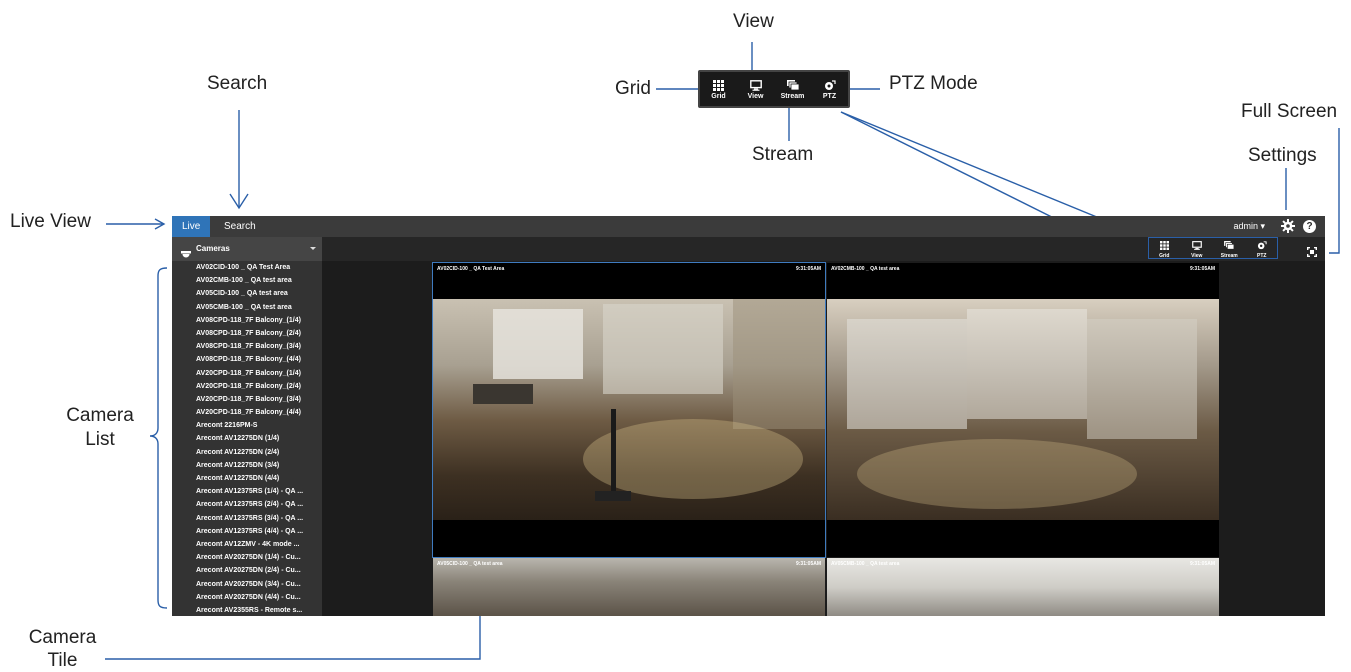 Image resolution: width=1351 pixels, height=672 pixels. I want to click on stream-icon, so click(792, 85).